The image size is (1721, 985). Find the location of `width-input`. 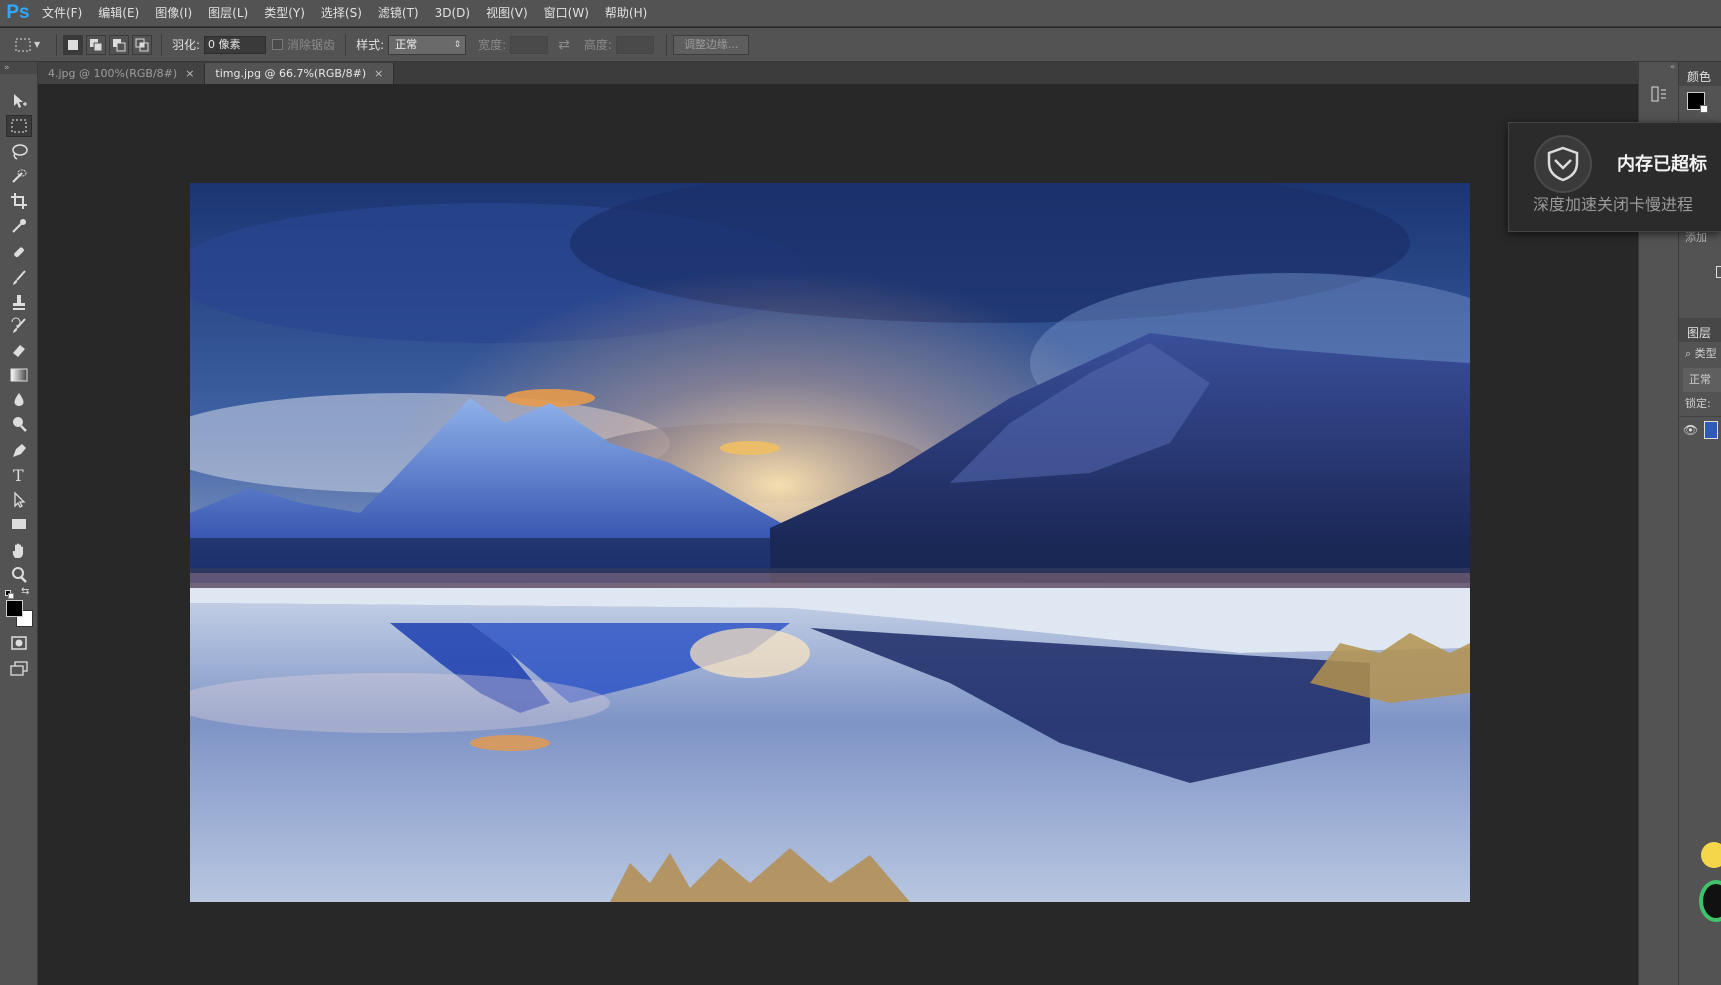

width-input is located at coordinates (529, 44).